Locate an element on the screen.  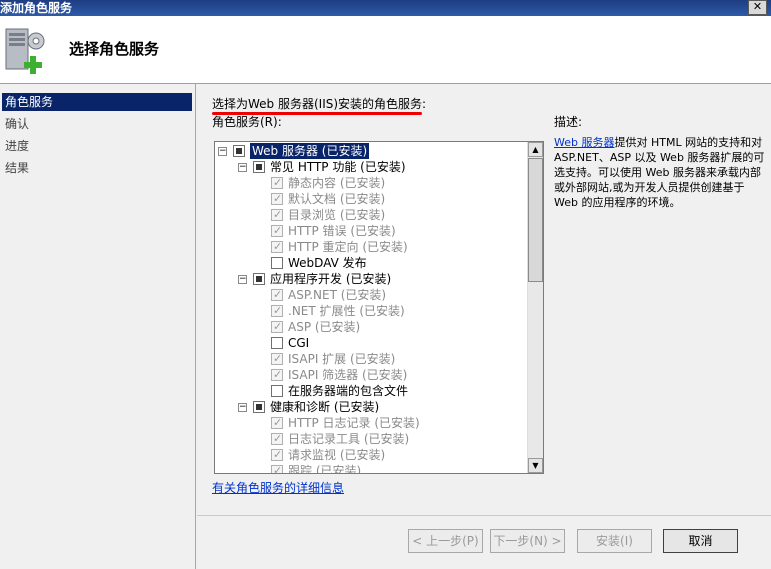
tree-item: 目录浏览 (已安装) is located at coordinates (370, 215).